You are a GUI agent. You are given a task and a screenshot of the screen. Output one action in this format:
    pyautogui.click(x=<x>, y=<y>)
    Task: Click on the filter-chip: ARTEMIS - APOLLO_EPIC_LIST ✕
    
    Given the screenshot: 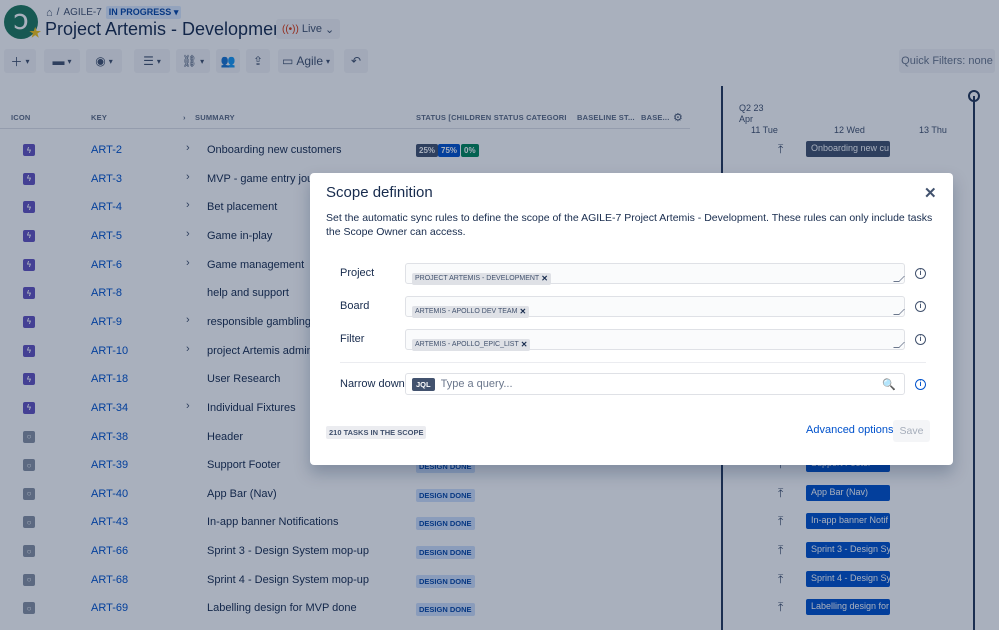 What is the action you would take?
    pyautogui.click(x=471, y=344)
    